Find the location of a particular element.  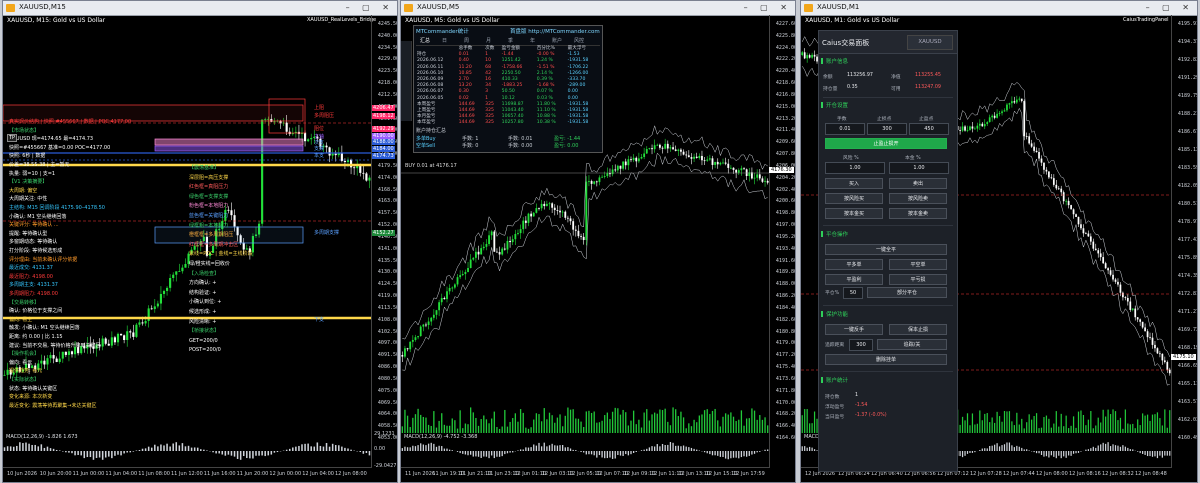

legend-text-line: 深层阻=高压支撑 is located at coordinates (209, 177).